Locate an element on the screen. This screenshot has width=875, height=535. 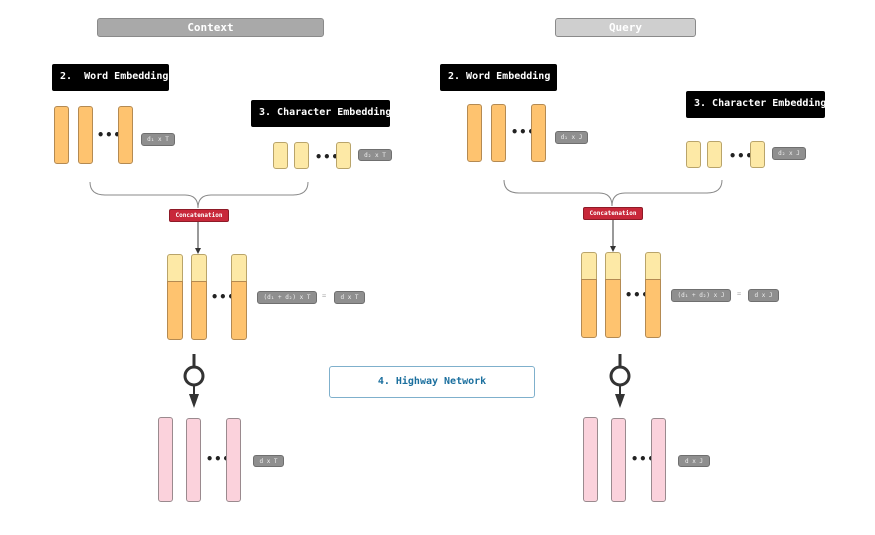
query-combined-dim-badge: d x J is located at coordinates (763, 295).